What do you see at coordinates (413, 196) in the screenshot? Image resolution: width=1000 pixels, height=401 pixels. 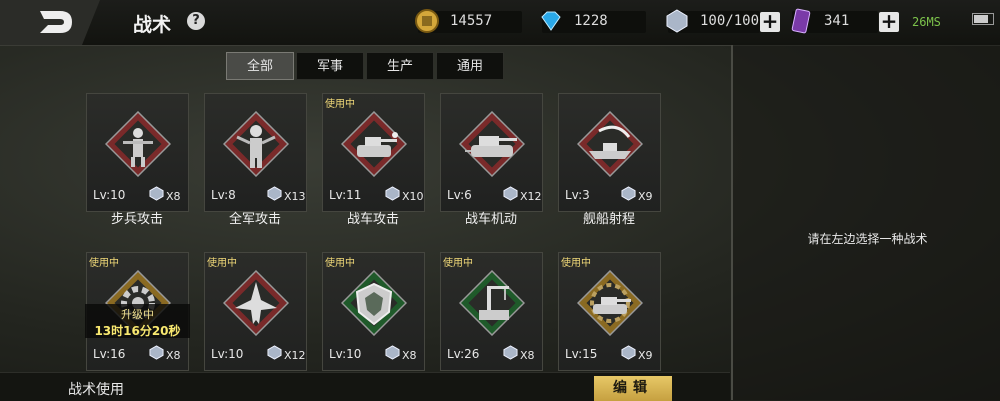 I see `card-quantity: X10` at bounding box center [413, 196].